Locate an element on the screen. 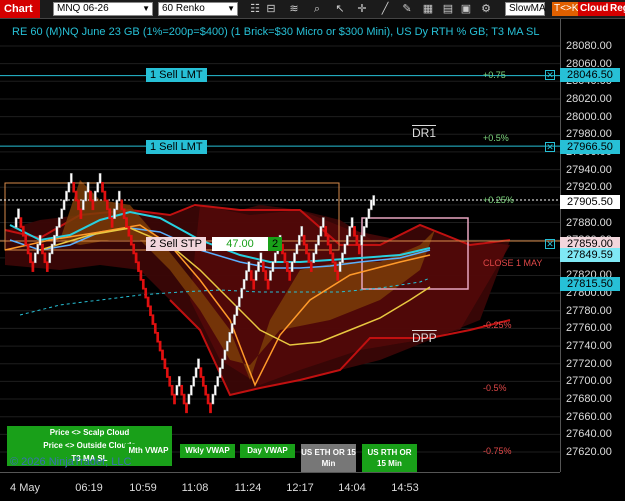 This screenshot has width=625, height=501. time-tick-label: 06:19 is located at coordinates (89, 488).